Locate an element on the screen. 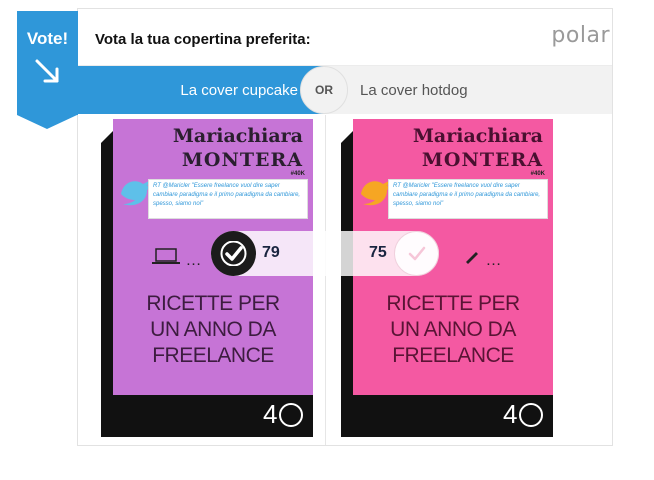  choice-cupcake-button: La cover cupcake is located at coordinates (201, 90).